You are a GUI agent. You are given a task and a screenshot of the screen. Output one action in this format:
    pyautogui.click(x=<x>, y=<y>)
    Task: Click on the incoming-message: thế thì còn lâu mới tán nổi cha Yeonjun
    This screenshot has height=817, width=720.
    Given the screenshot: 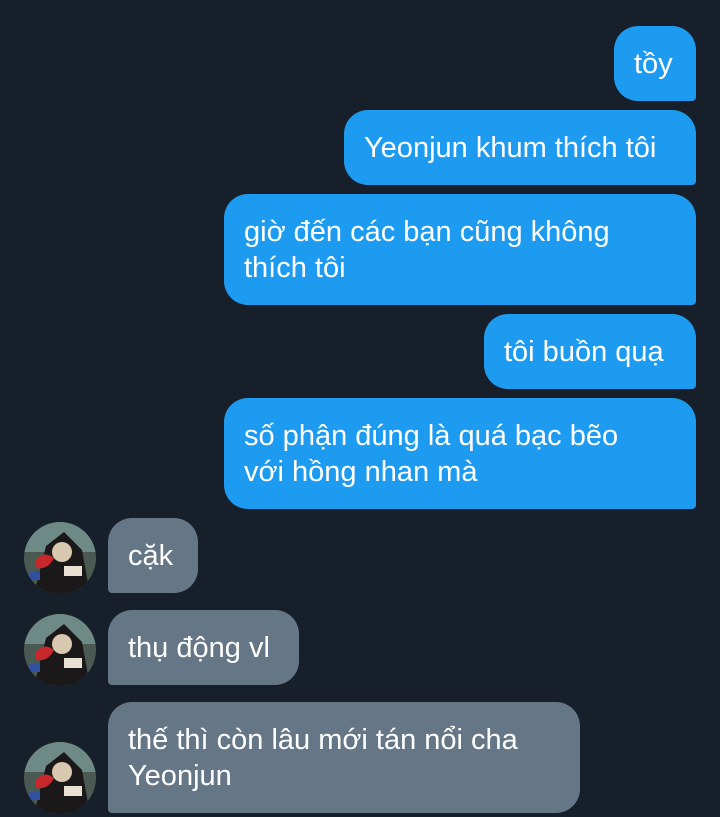 What is the action you would take?
    pyautogui.click(x=344, y=757)
    